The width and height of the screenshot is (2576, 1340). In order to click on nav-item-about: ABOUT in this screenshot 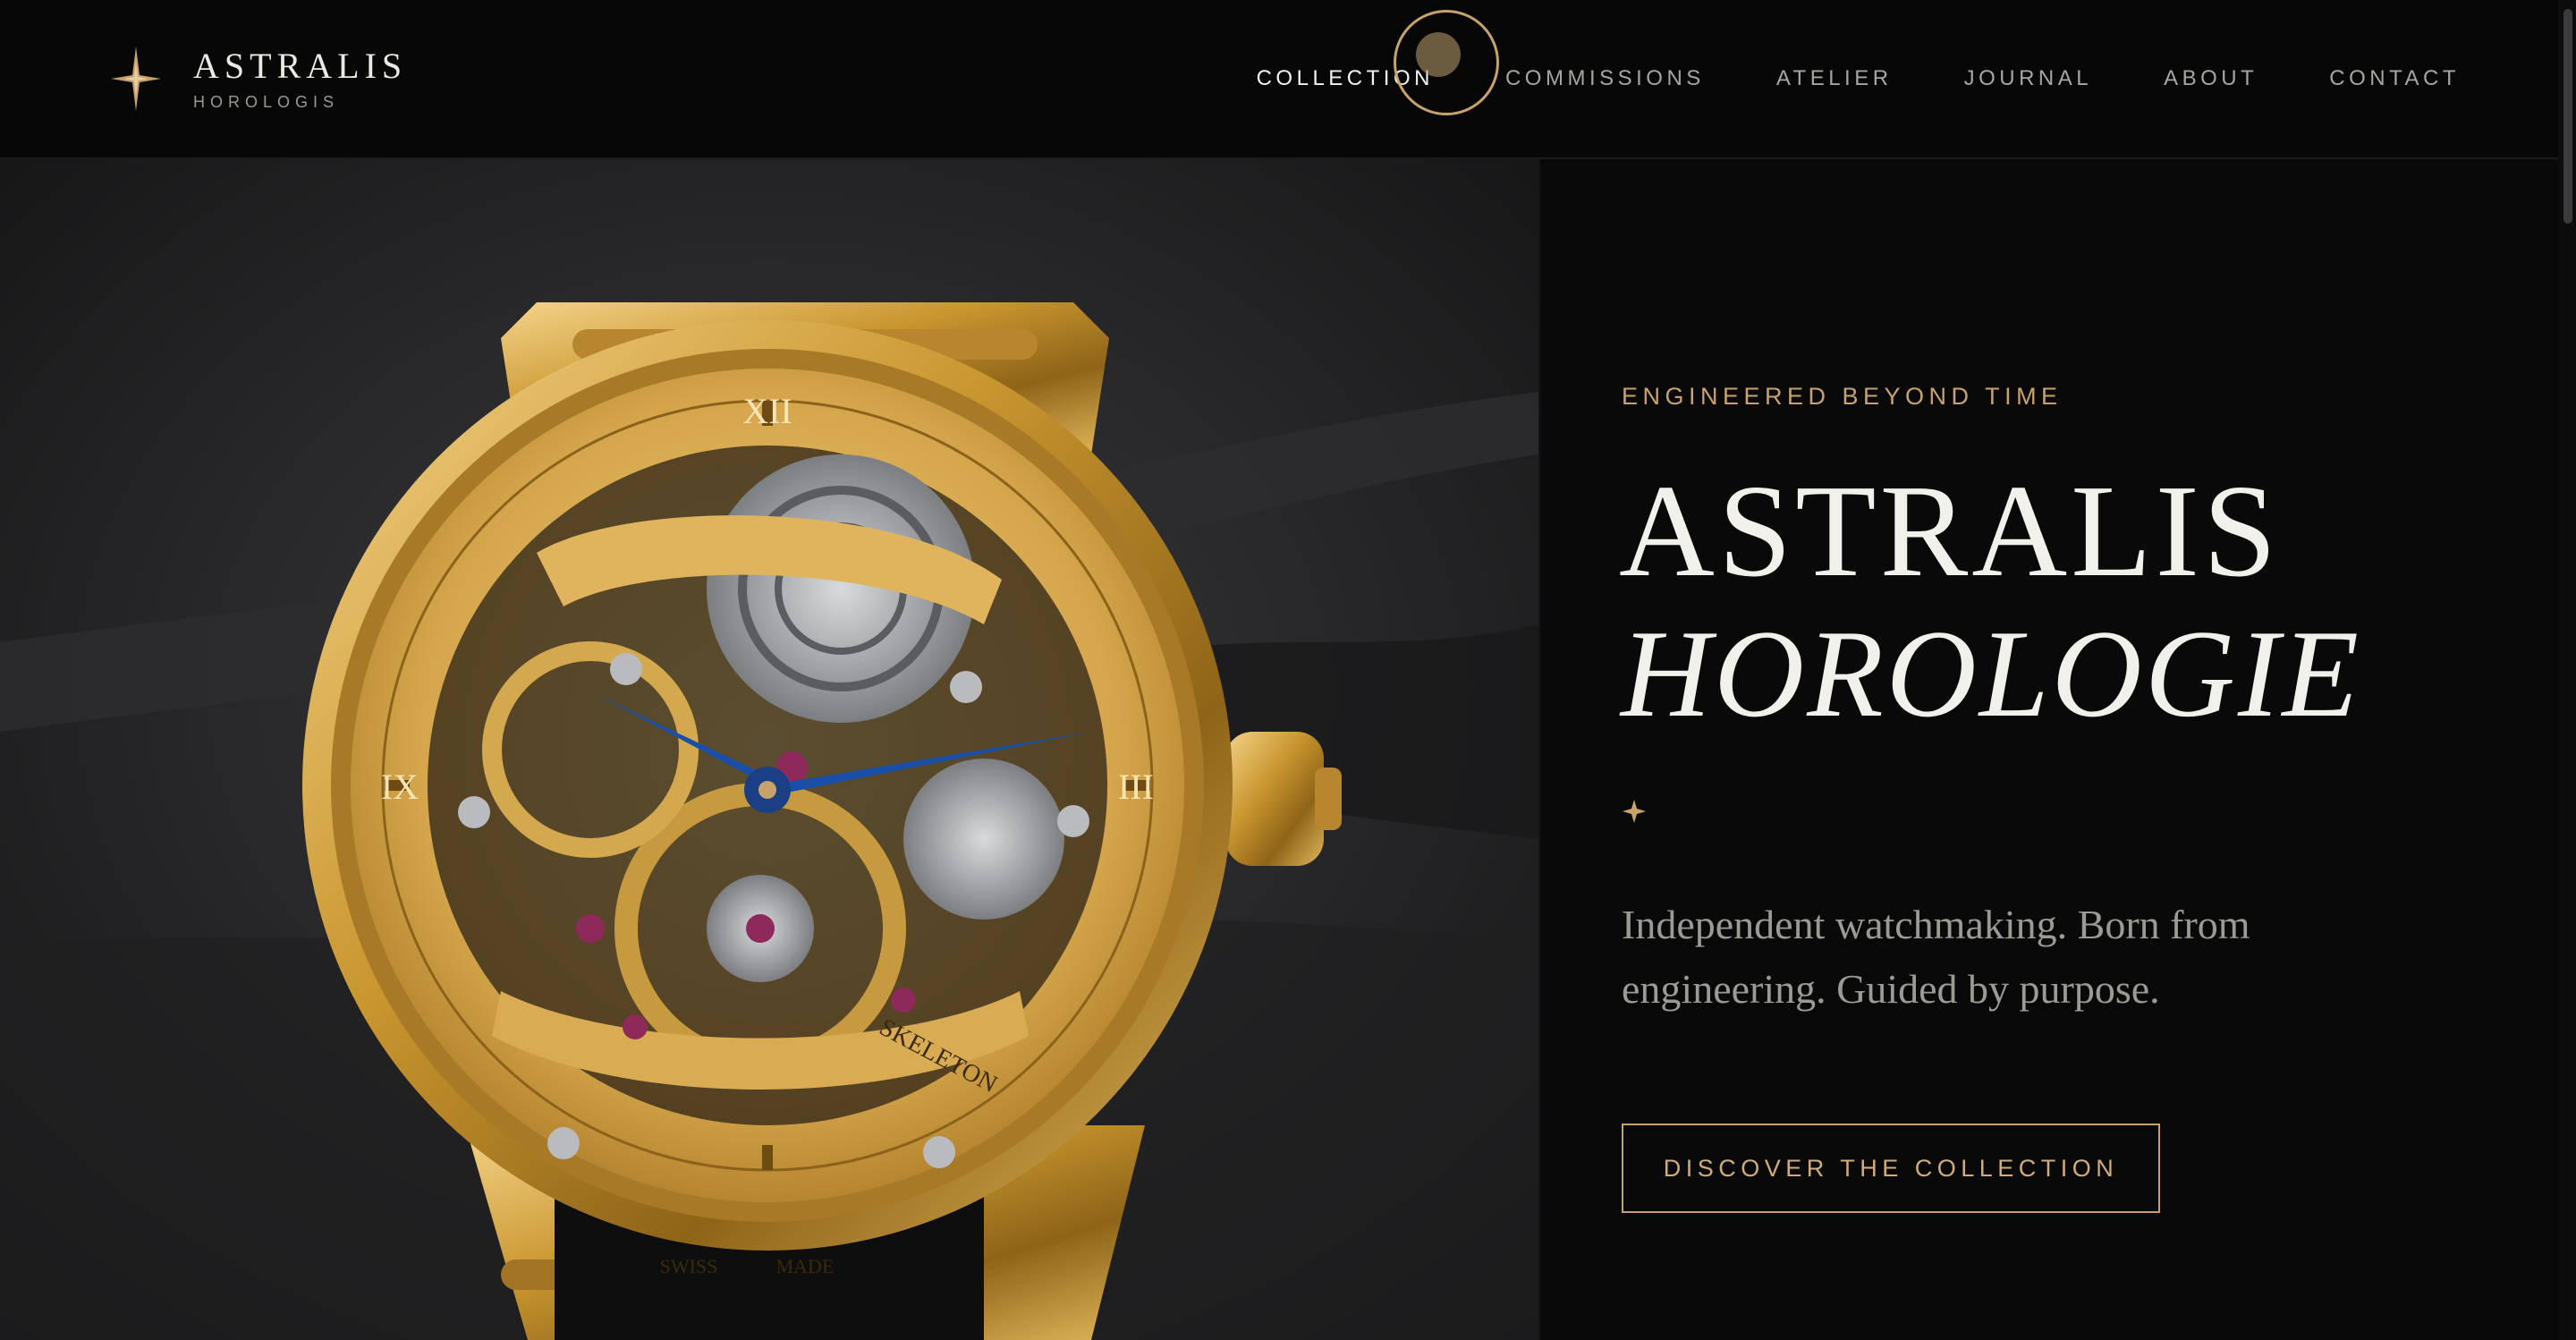, I will do `click(2211, 79)`.